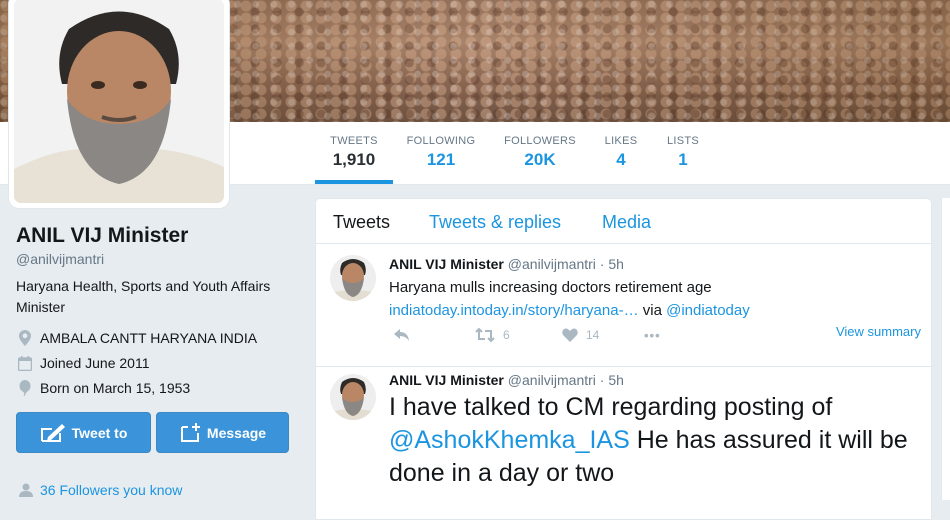 The image size is (950, 520). I want to click on stat-lists-label: LISTS, so click(683, 141).